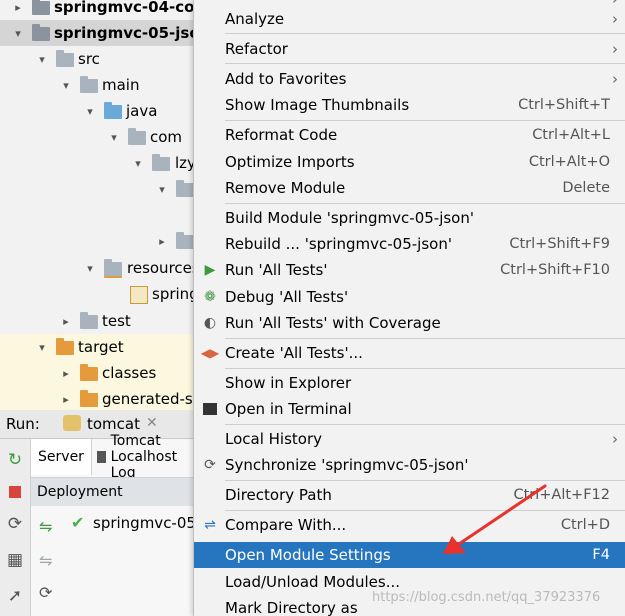  I want to click on watermark: https://blog.csdn.net/qq_37923376, so click(486, 597).